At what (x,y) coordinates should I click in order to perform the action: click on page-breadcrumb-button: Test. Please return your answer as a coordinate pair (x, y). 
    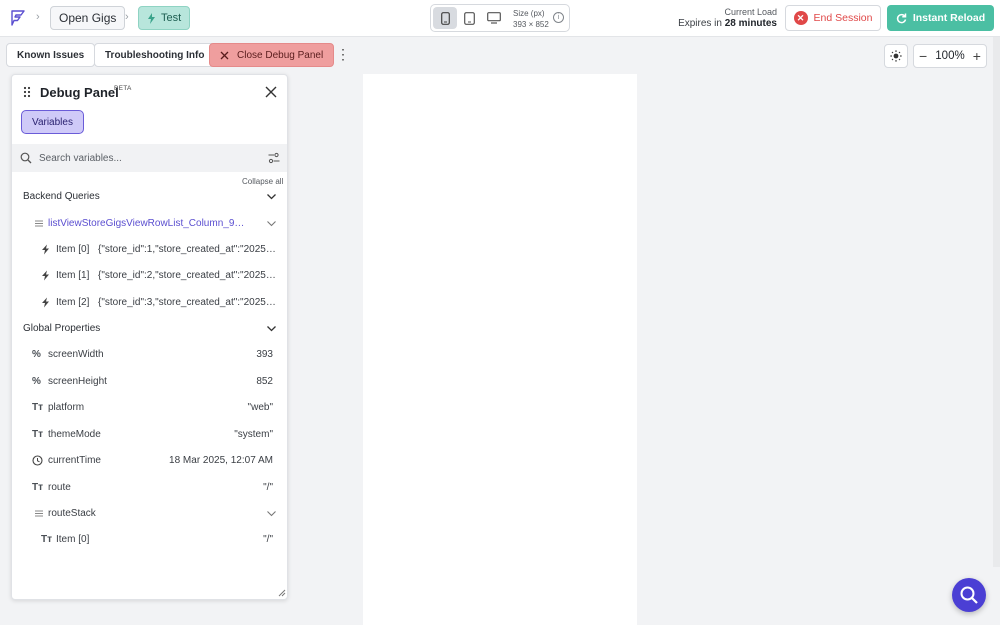
    Looking at the image, I should click on (164, 18).